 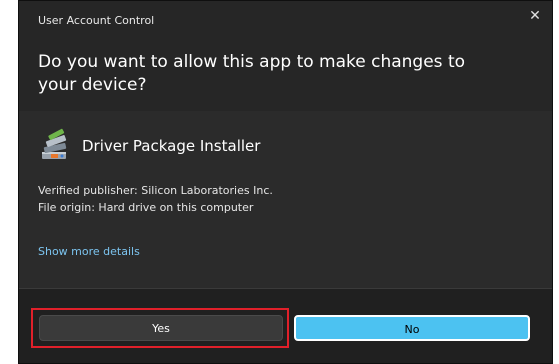 What do you see at coordinates (171, 146) in the screenshot?
I see `app-name: Driver Package Installer` at bounding box center [171, 146].